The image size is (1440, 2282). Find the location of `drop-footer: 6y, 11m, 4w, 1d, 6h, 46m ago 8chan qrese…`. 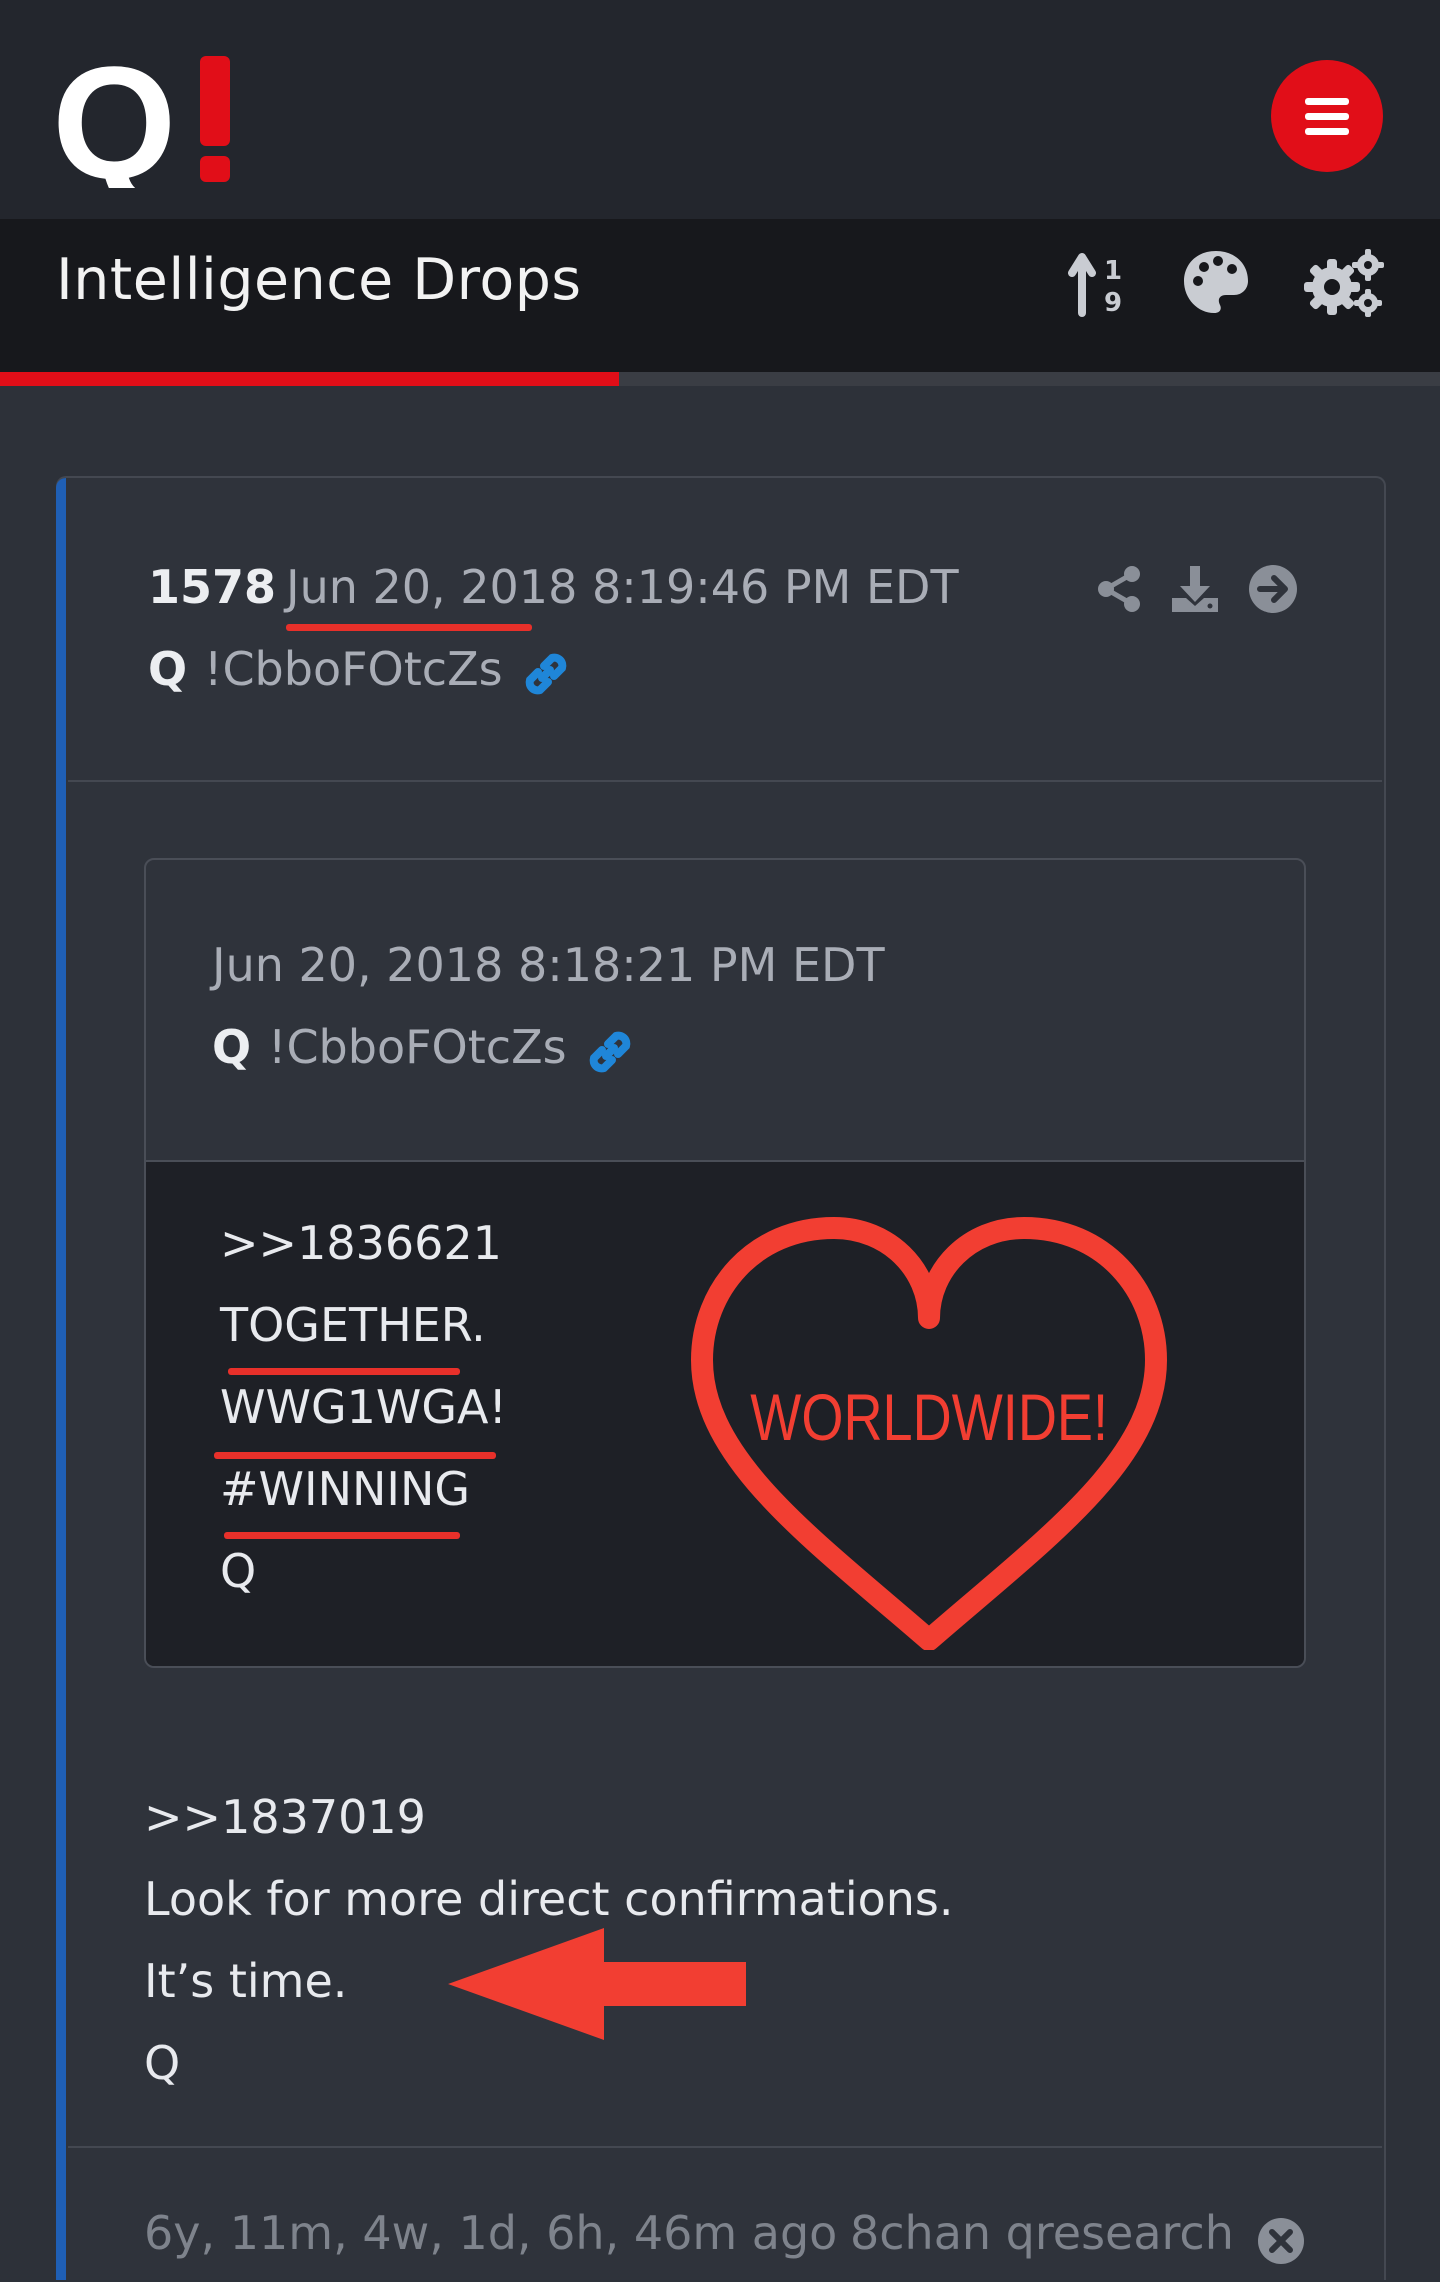

drop-footer: 6y, 11m, 4w, 1d, 6h, 46m ago 8chan qrese… is located at coordinates (725, 2214).